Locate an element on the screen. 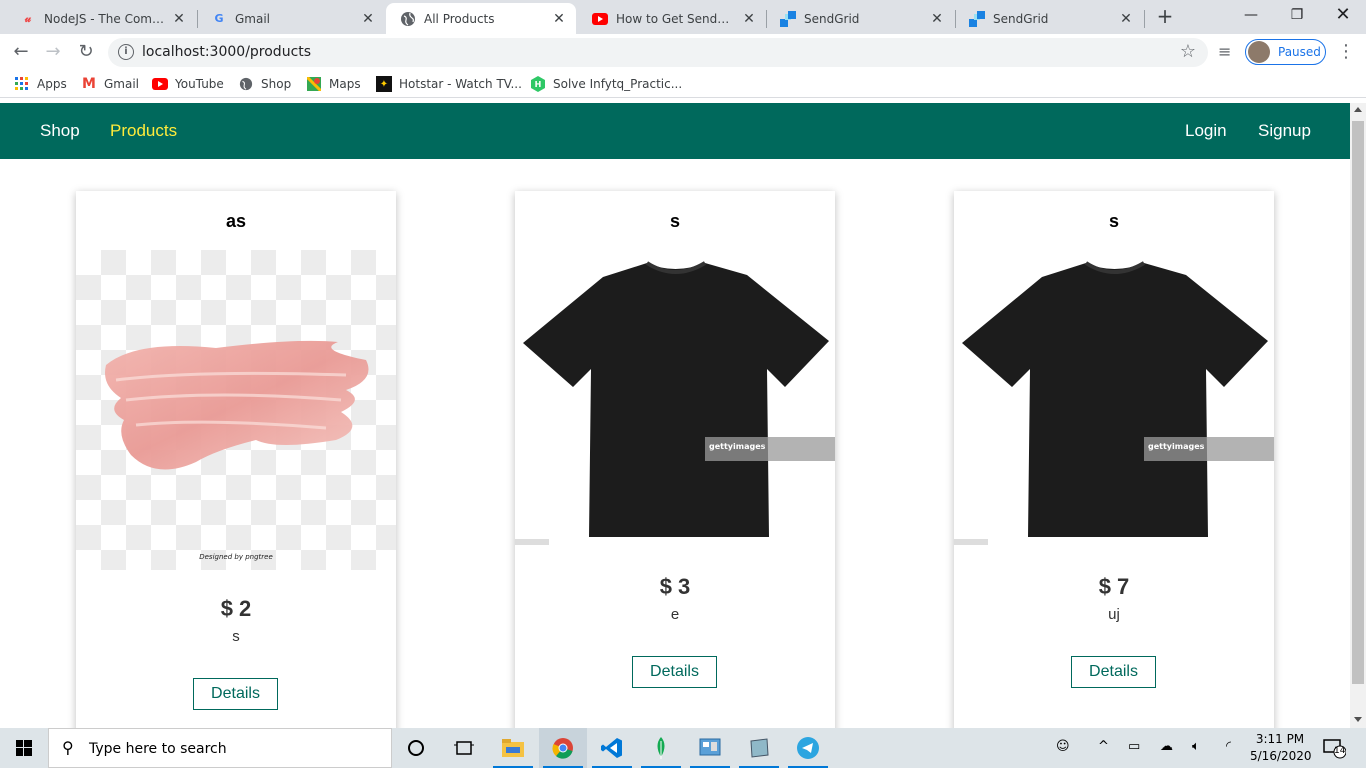 This screenshot has width=1366, height=772. media-control-icon: ≡ is located at coordinates (1224, 51).